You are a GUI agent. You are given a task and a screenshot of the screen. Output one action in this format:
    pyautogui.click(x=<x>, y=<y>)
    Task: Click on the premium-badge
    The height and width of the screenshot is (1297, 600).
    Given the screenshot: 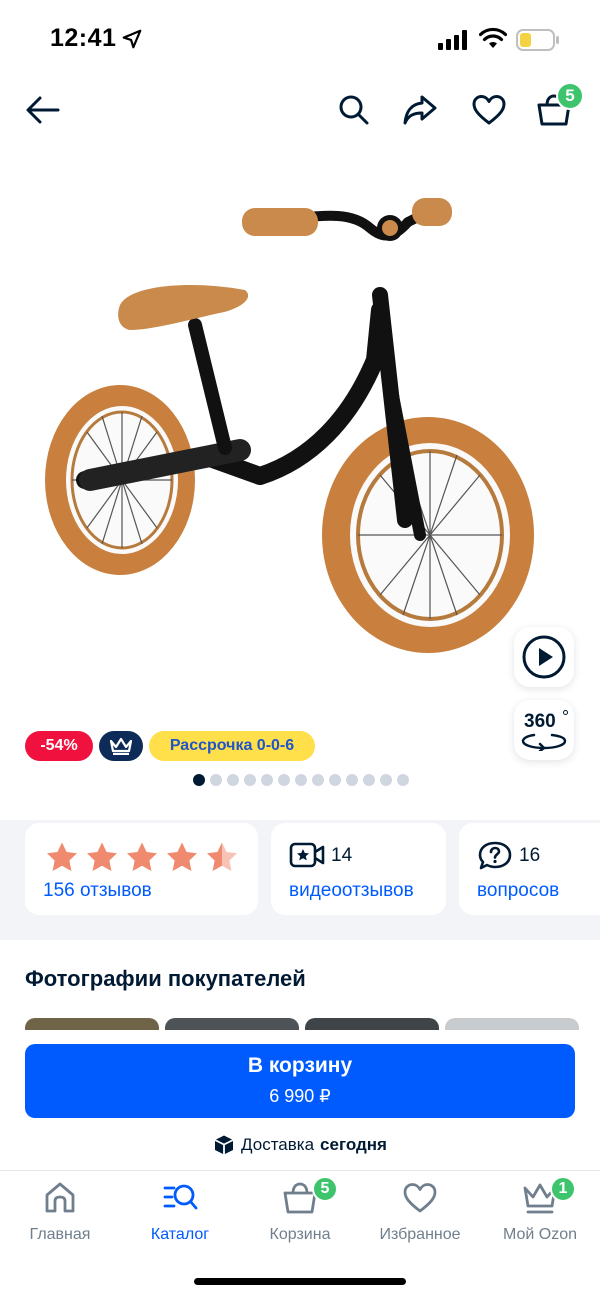 What is the action you would take?
    pyautogui.click(x=121, y=746)
    